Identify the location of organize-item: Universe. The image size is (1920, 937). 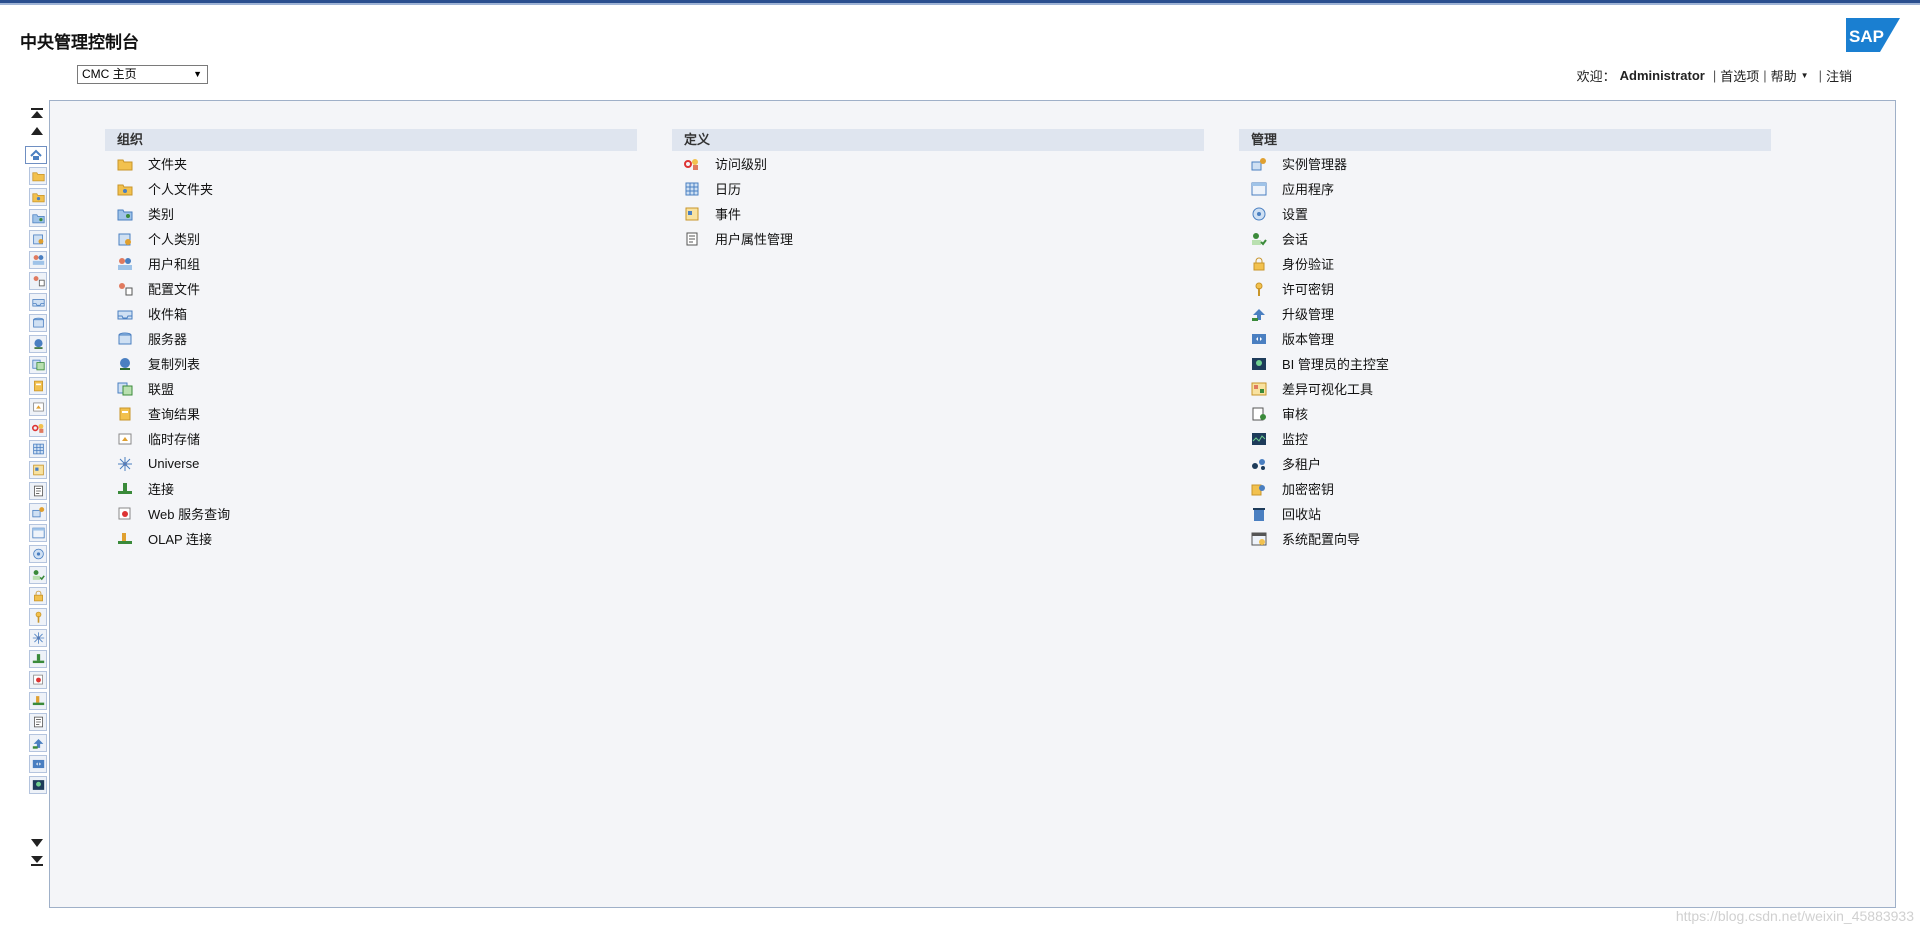
(371, 463).